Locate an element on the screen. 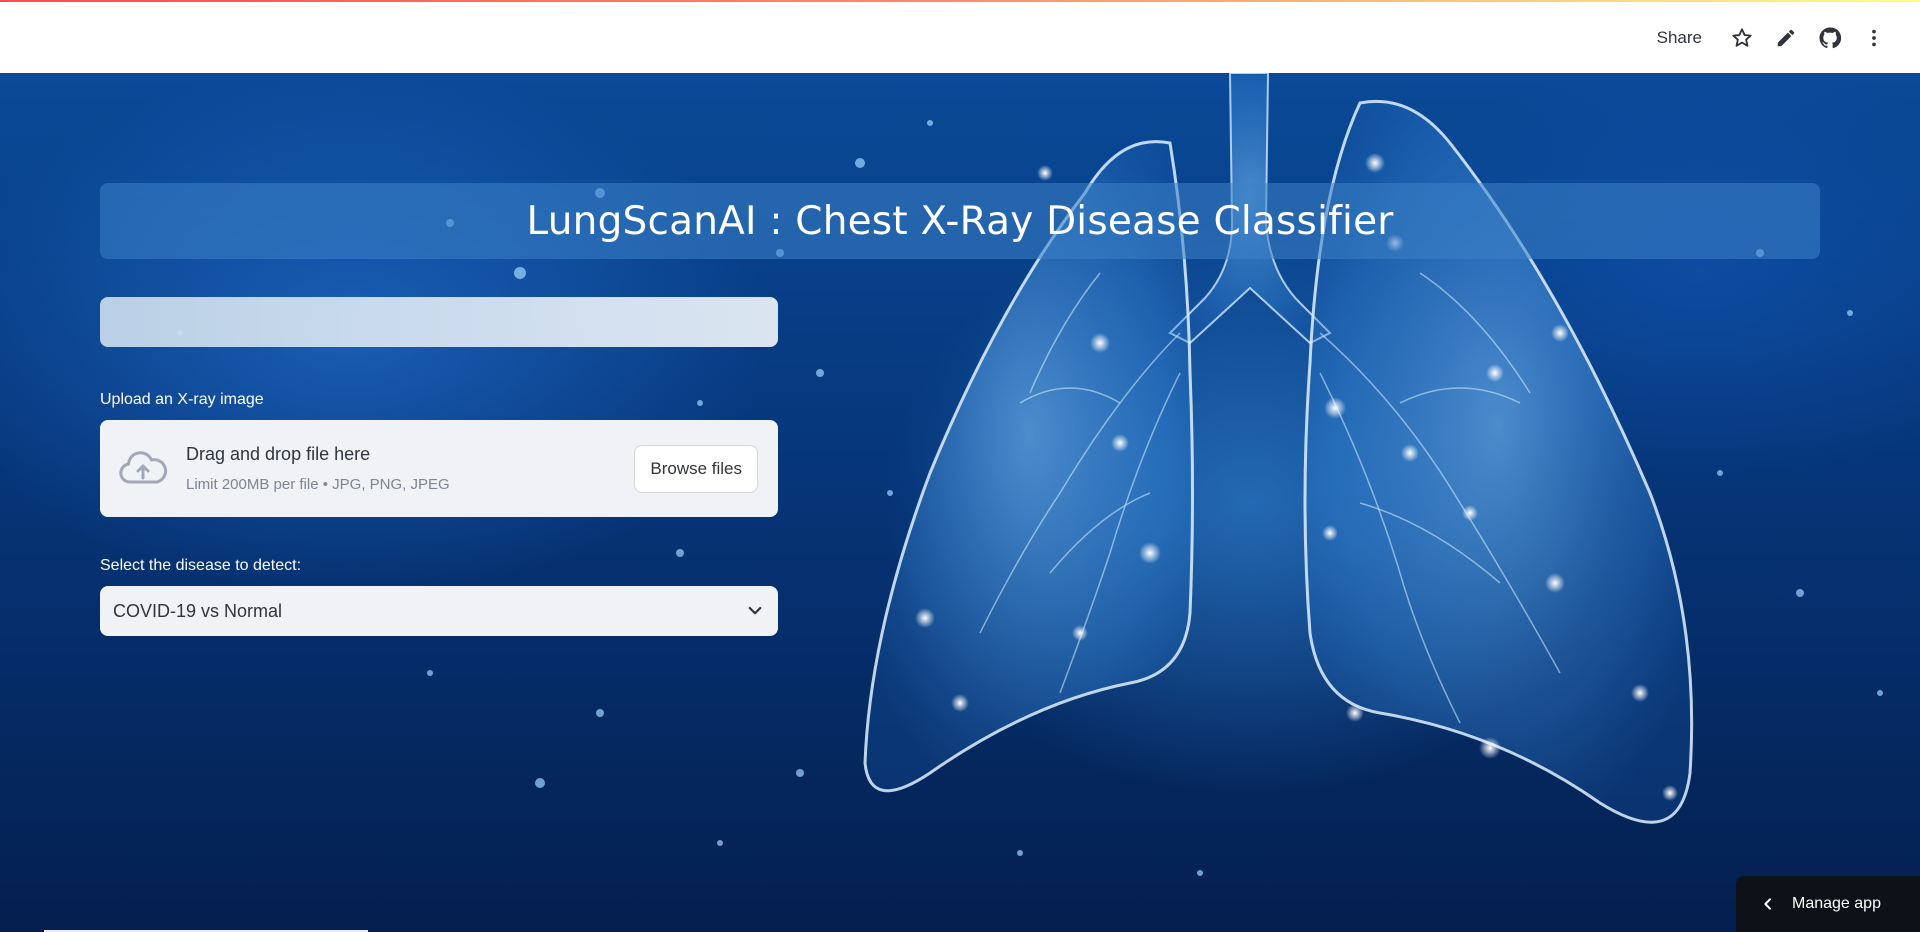  disease-select-label: Select the disease to detect: is located at coordinates (201, 565).